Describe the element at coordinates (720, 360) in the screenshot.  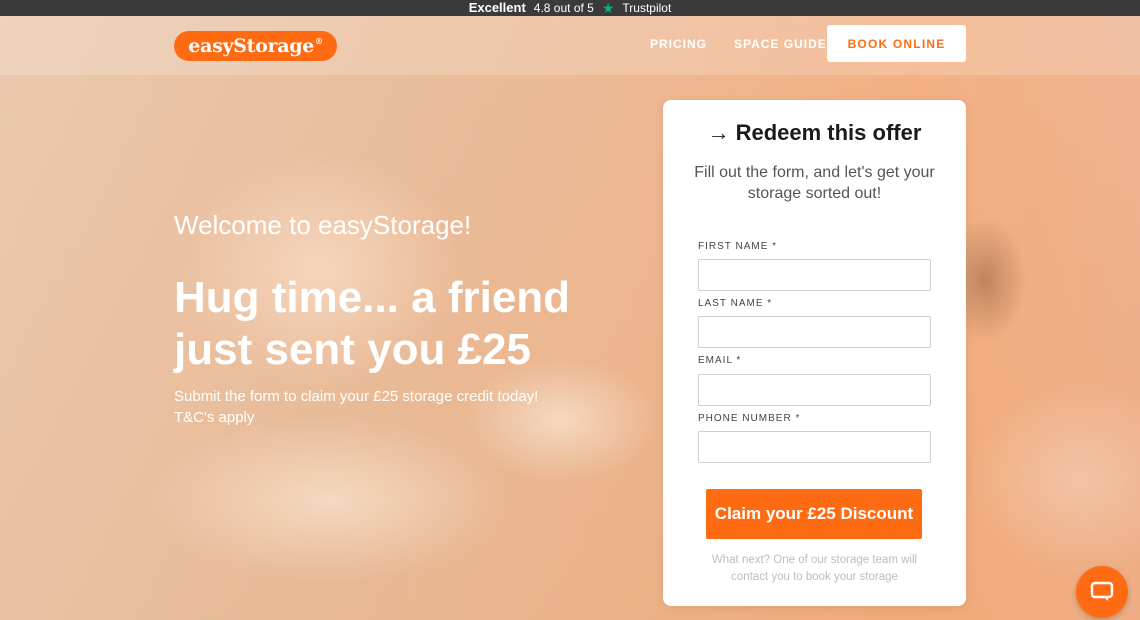
I see `email-label: EMAIL *` at that location.